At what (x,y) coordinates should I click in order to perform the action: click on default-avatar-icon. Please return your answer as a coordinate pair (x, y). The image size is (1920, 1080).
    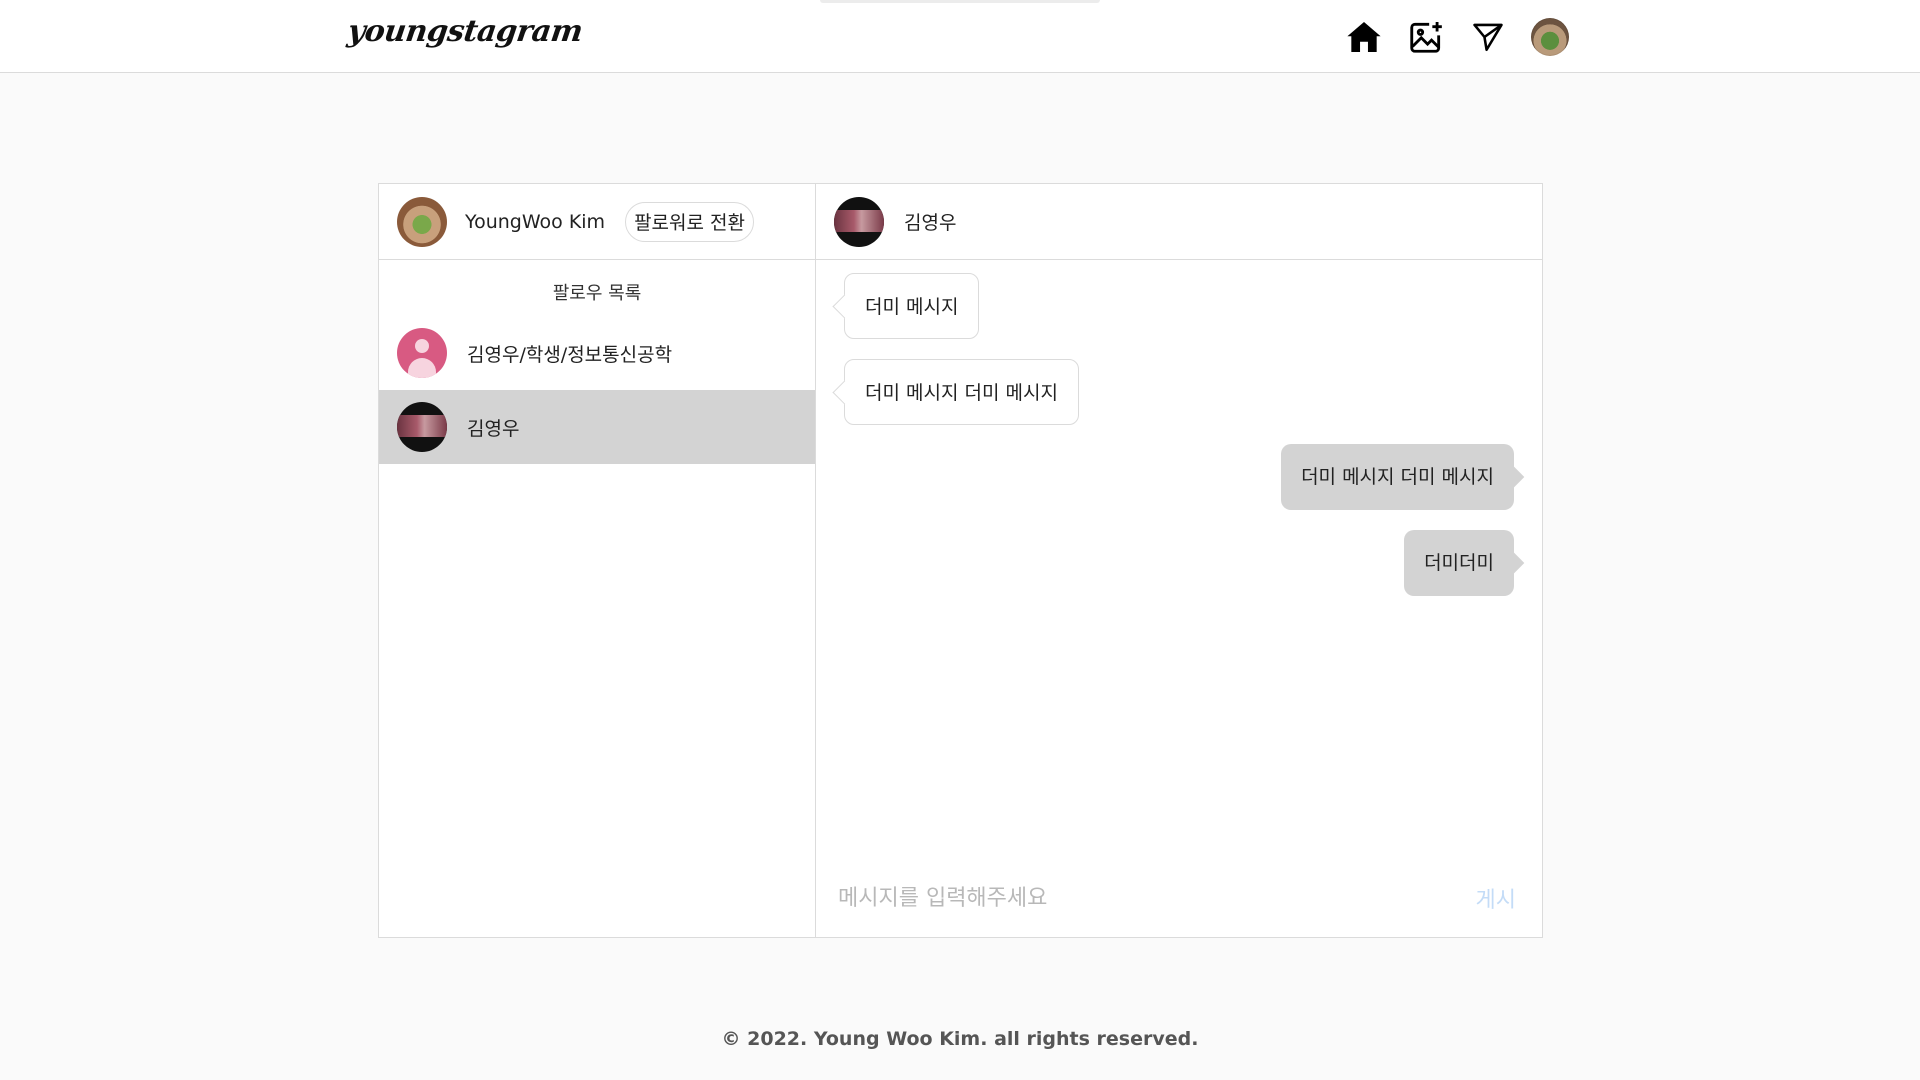
    Looking at the image, I should click on (422, 353).